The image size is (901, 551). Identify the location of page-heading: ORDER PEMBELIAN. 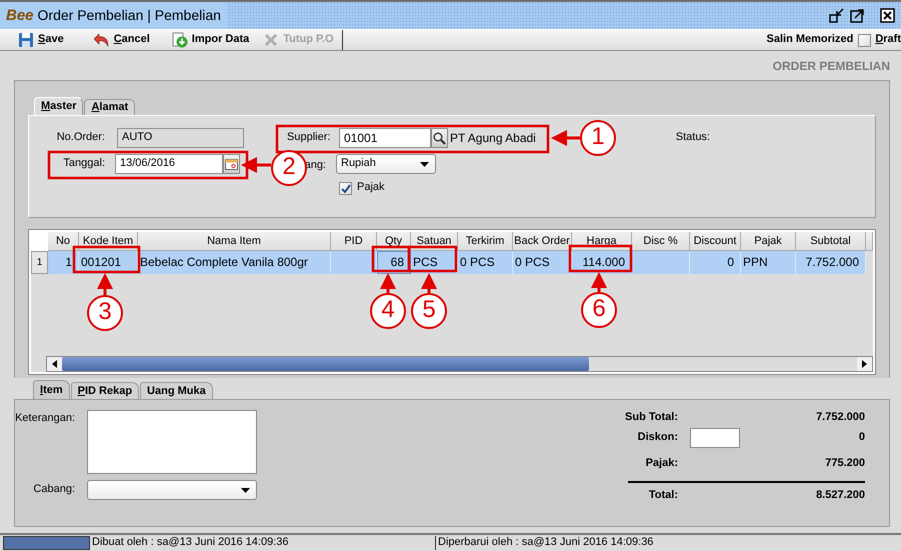
(831, 66).